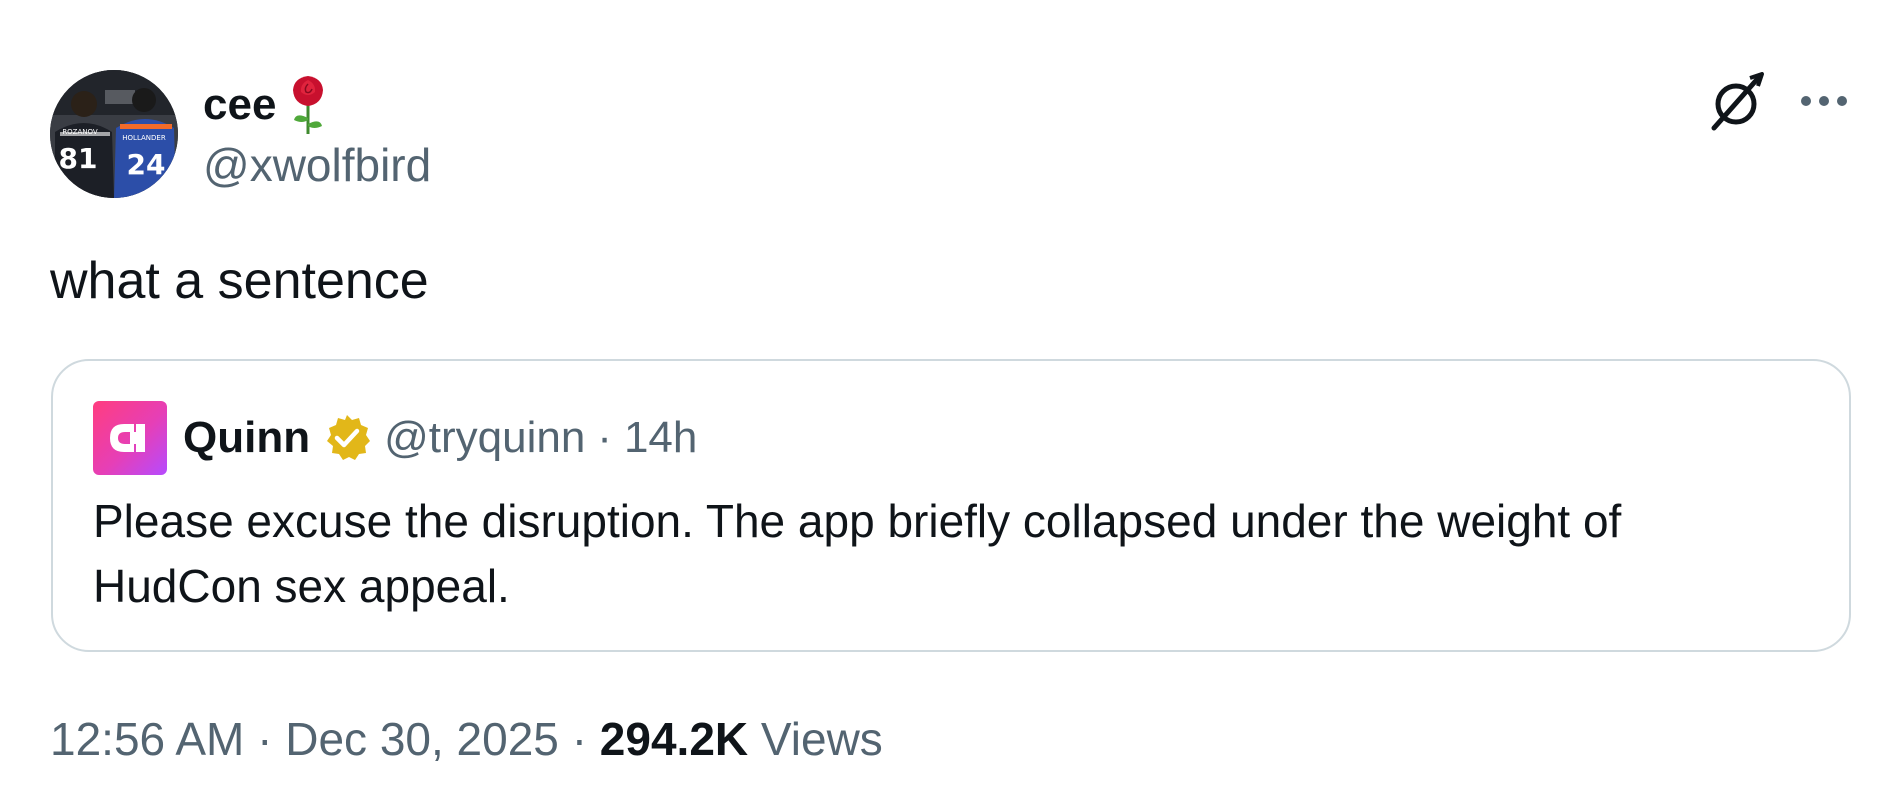  I want to click on author-name-row: cee, so click(265, 105).